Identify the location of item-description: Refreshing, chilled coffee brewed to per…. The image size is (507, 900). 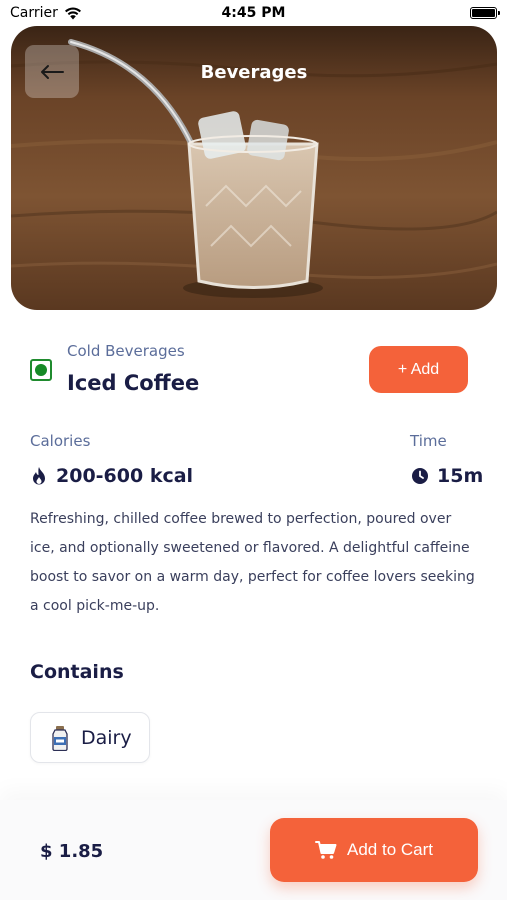
(252, 562).